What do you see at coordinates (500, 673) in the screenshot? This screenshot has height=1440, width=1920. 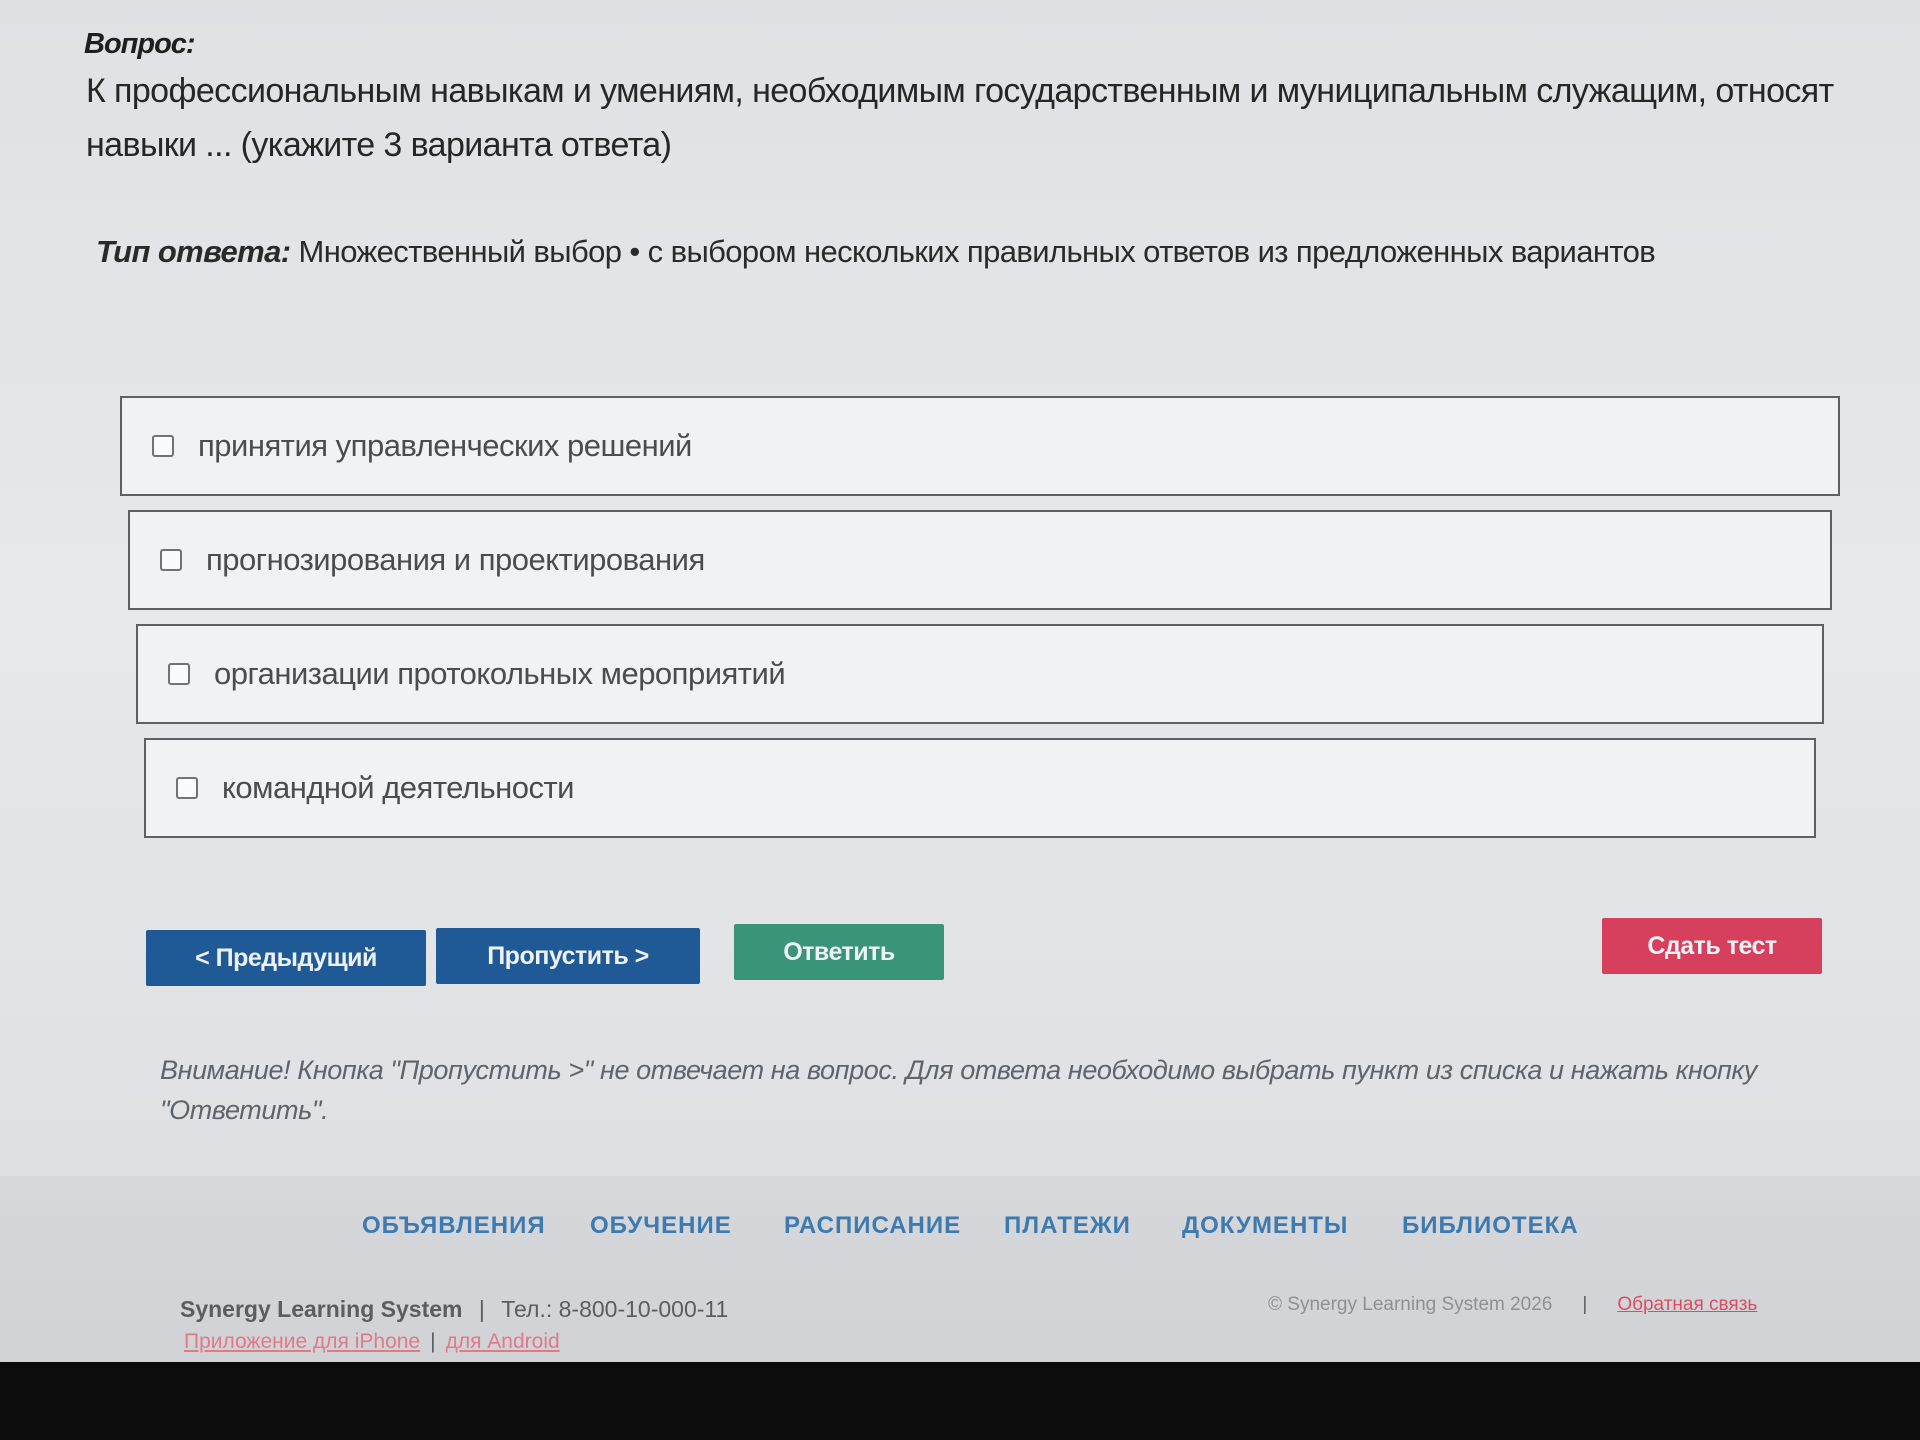 I see `option-label: организации протокольных мероприятий` at bounding box center [500, 673].